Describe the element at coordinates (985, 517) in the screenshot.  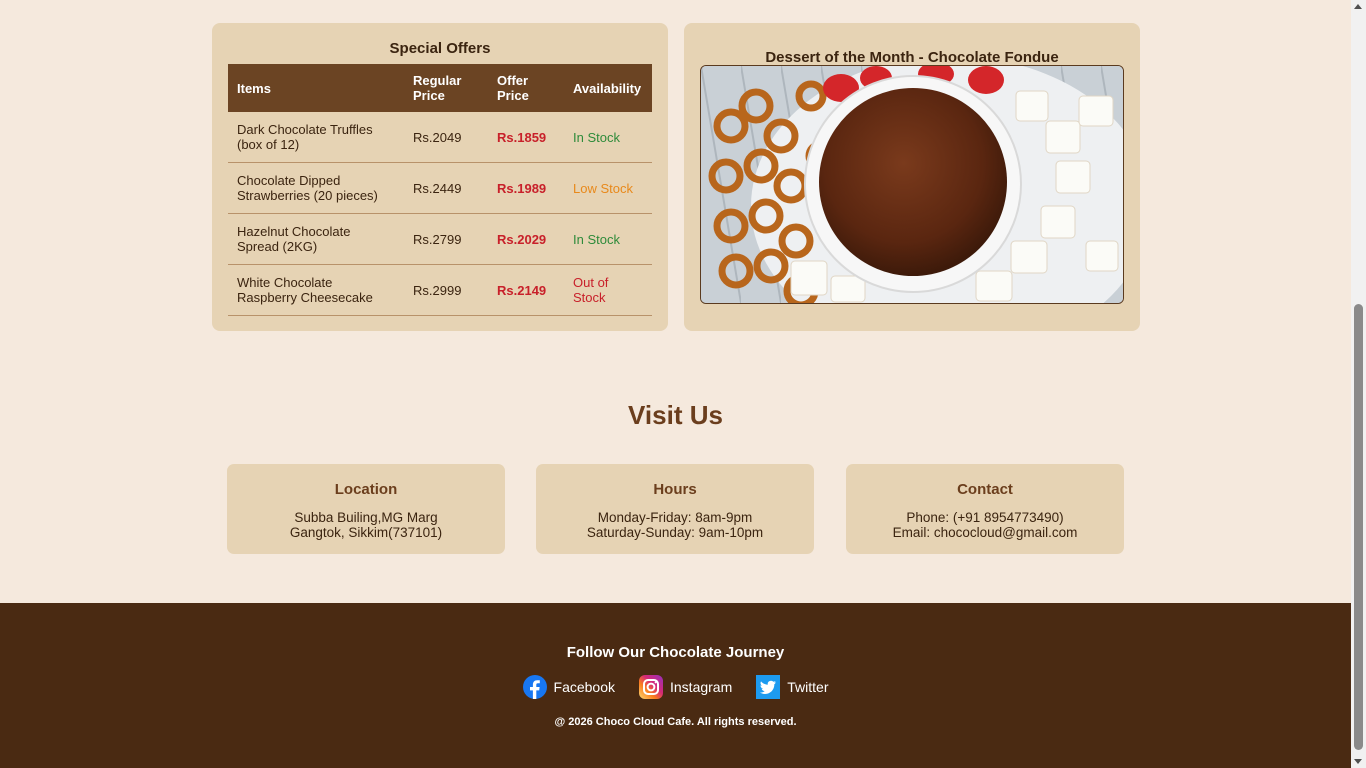
I see `contact-phone: Phone: (+91 8954773490)` at that location.